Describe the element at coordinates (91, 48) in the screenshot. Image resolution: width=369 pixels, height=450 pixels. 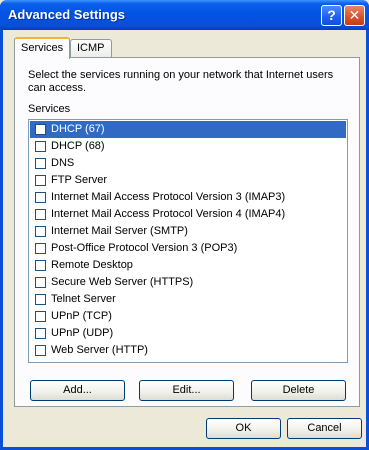
I see `tab-icmp: ICMP` at that location.